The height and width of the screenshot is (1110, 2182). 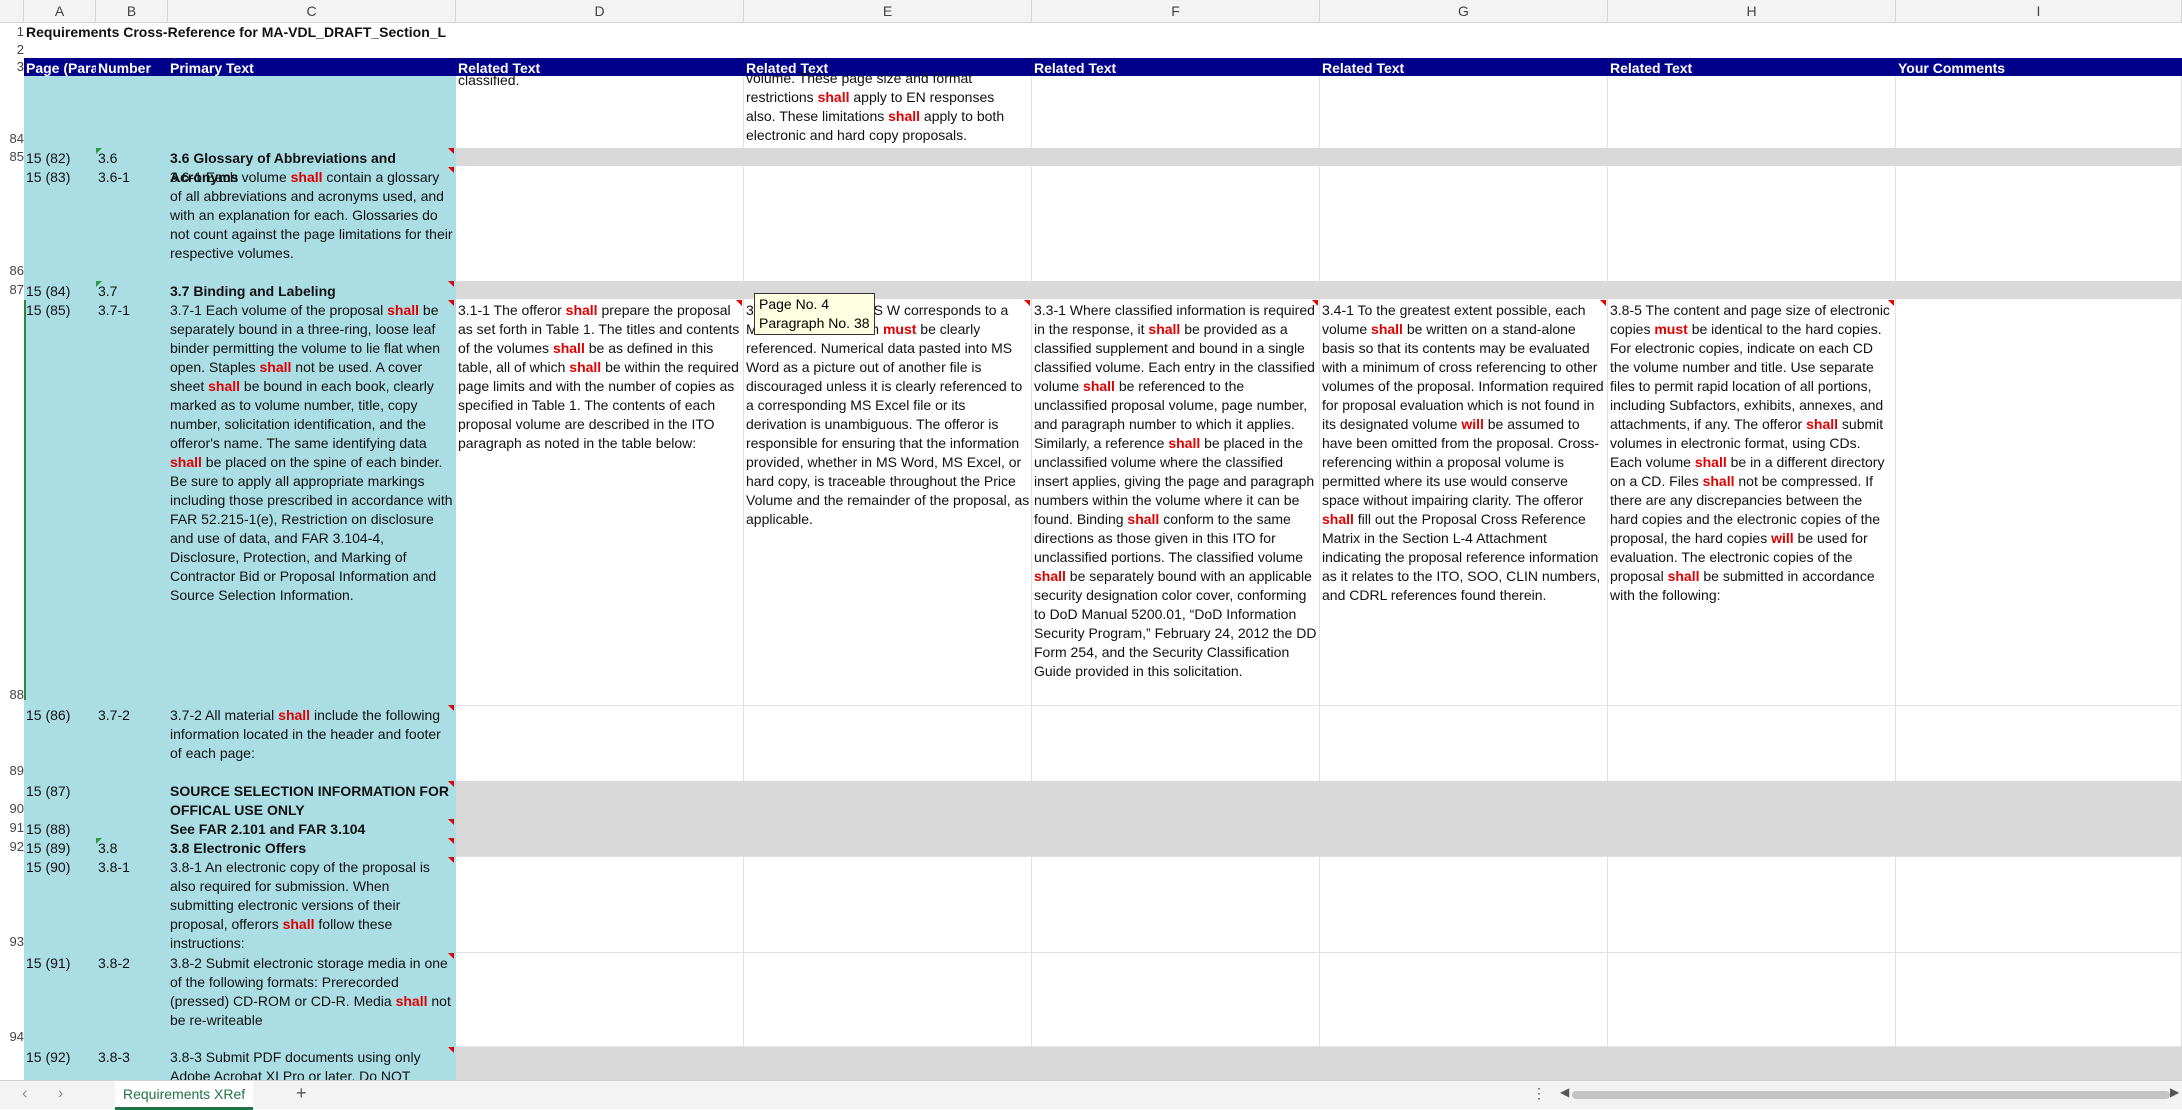 What do you see at coordinates (132, 715) in the screenshot?
I see `cell-number: 3.7-2` at bounding box center [132, 715].